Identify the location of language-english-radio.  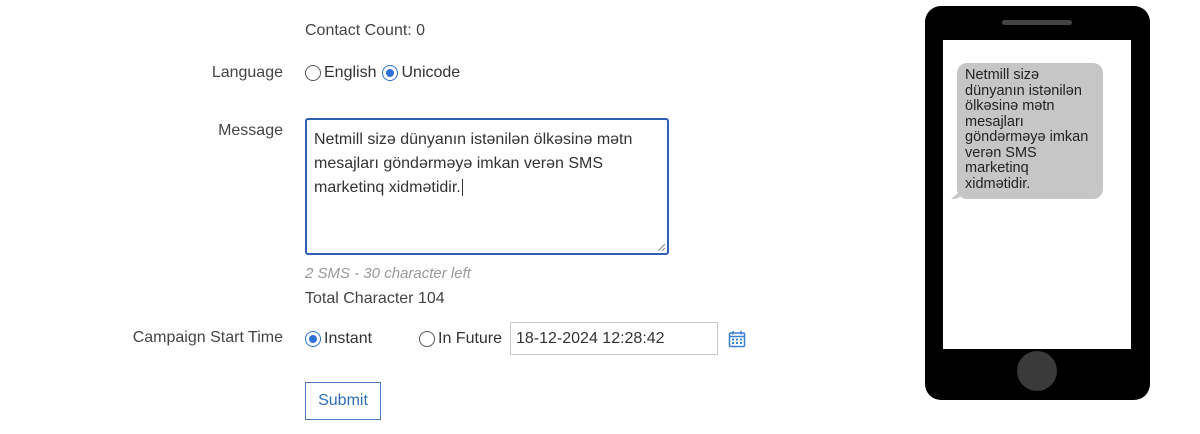
(313, 73).